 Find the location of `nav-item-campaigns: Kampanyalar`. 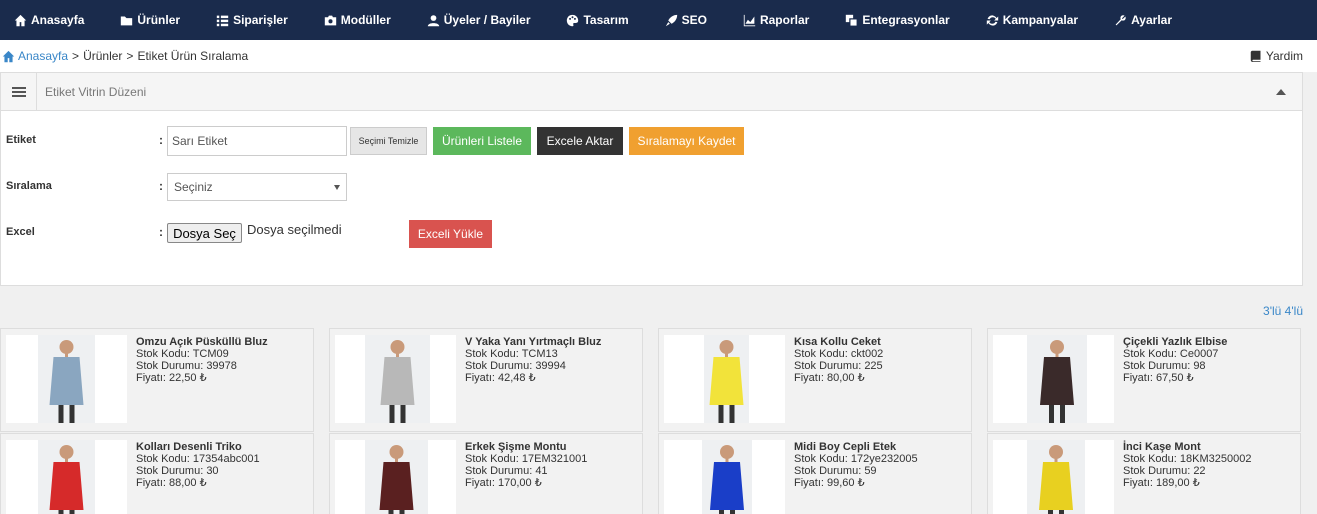

nav-item-campaigns: Kampanyalar is located at coordinates (1032, 20).